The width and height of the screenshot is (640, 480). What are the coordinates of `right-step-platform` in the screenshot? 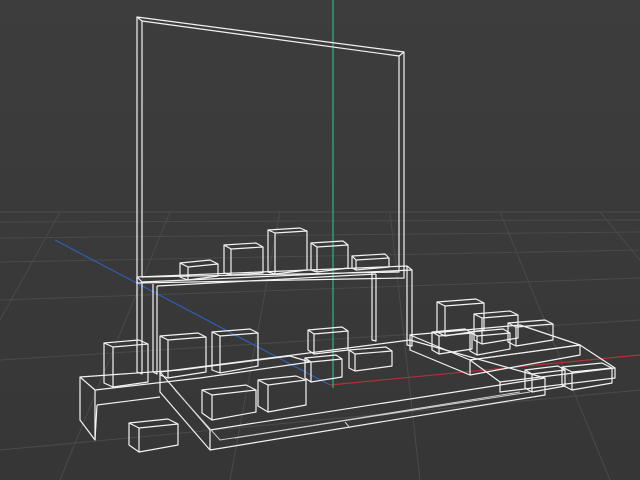 It's located at (512, 358).